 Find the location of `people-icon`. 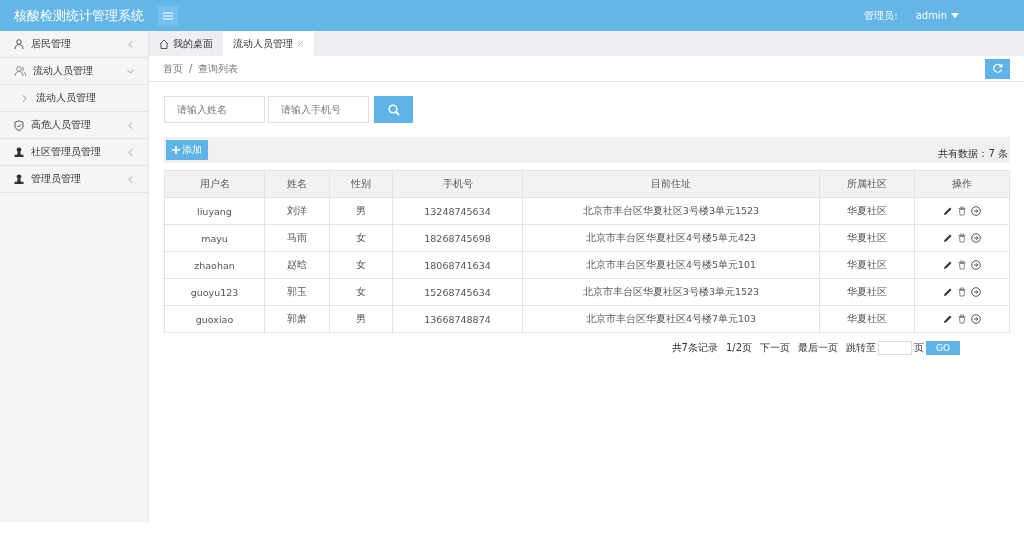

people-icon is located at coordinates (20, 71).